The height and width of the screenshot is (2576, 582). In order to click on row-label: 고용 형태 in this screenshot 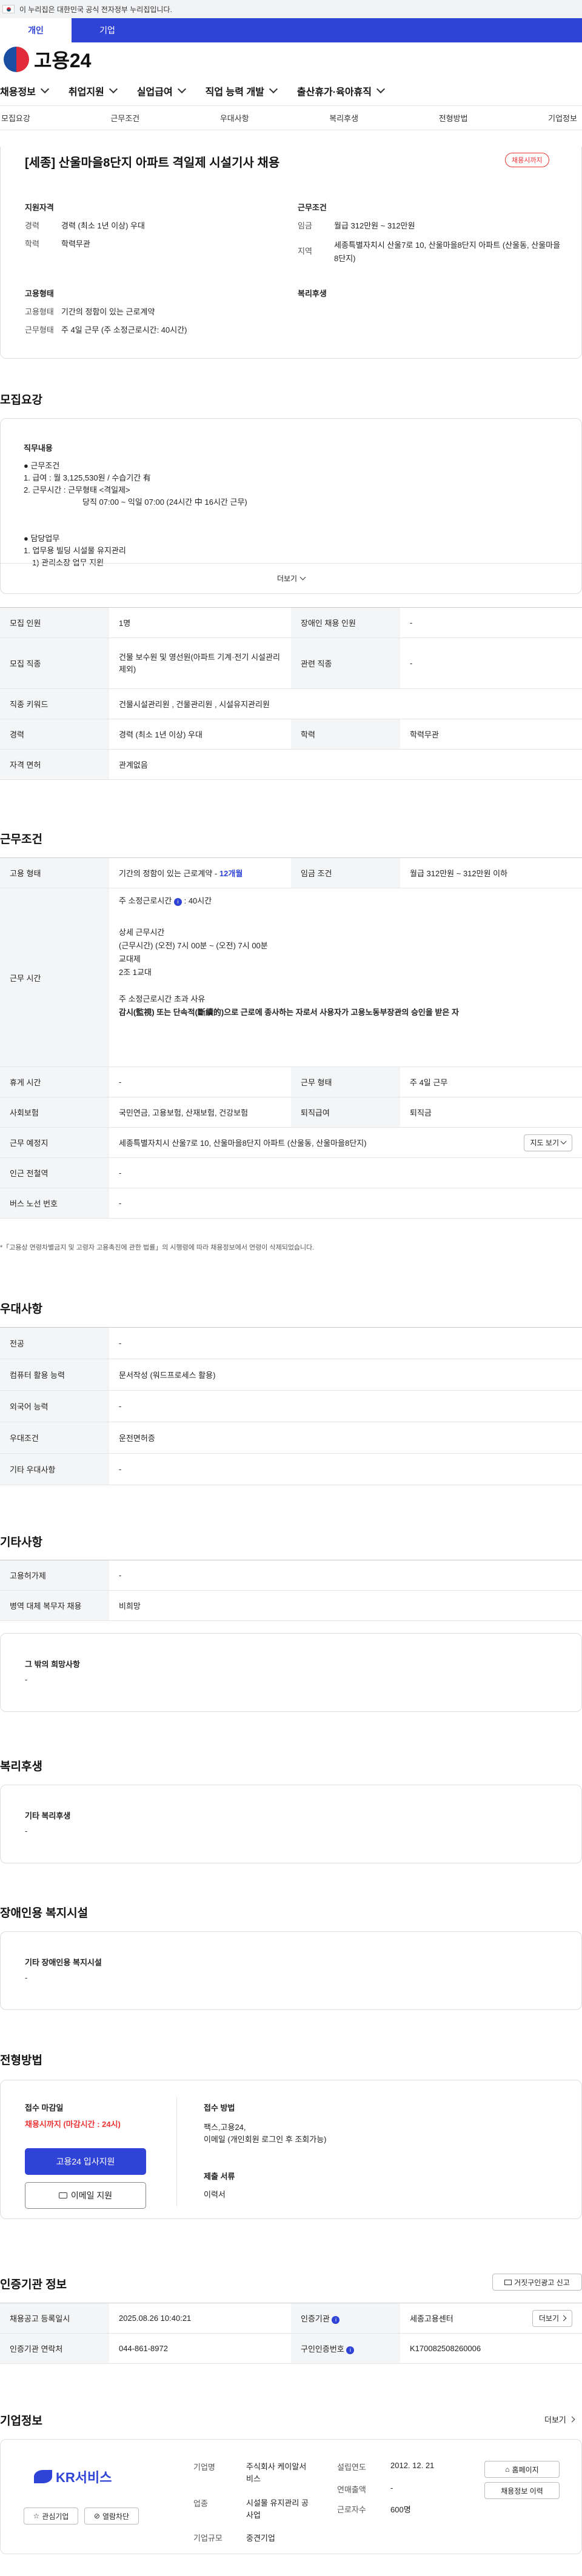, I will do `click(54, 872)`.